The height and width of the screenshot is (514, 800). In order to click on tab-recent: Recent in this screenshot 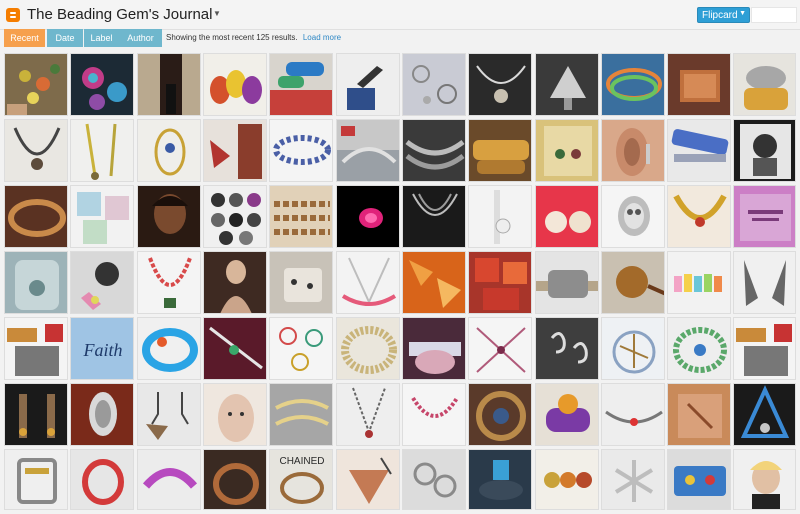, I will do `click(24, 38)`.